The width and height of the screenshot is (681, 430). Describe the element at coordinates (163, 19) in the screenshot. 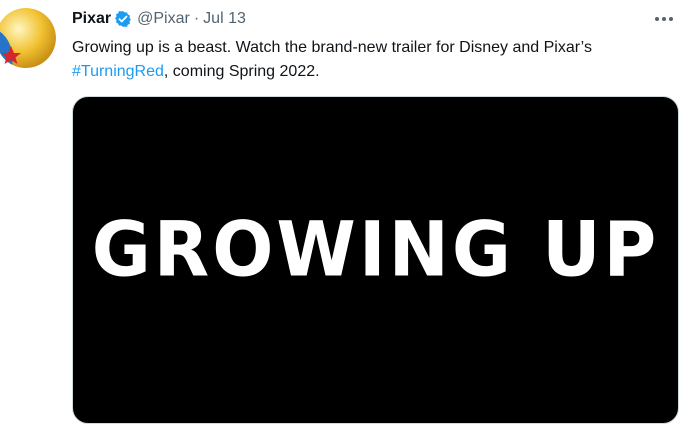

I see `handle: @Pixar` at that location.